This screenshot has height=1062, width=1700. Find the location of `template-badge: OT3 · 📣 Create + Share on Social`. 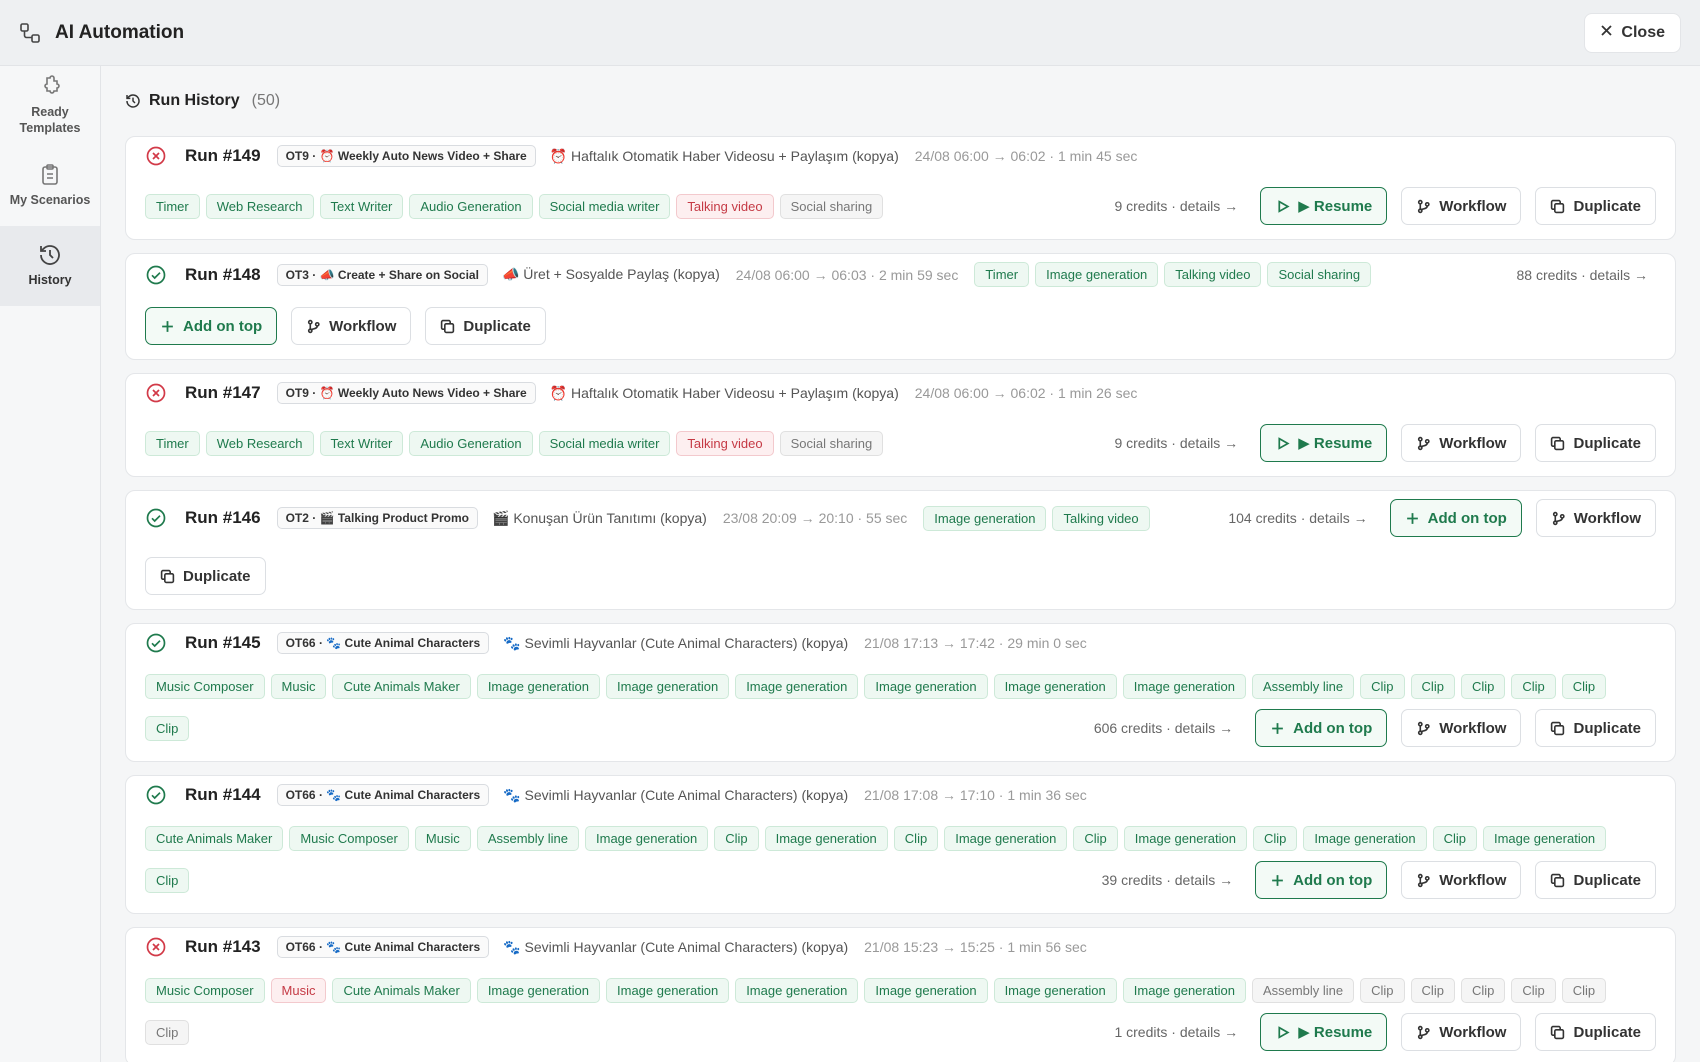

template-badge: OT3 · 📣 Create + Share on Social is located at coordinates (382, 274).